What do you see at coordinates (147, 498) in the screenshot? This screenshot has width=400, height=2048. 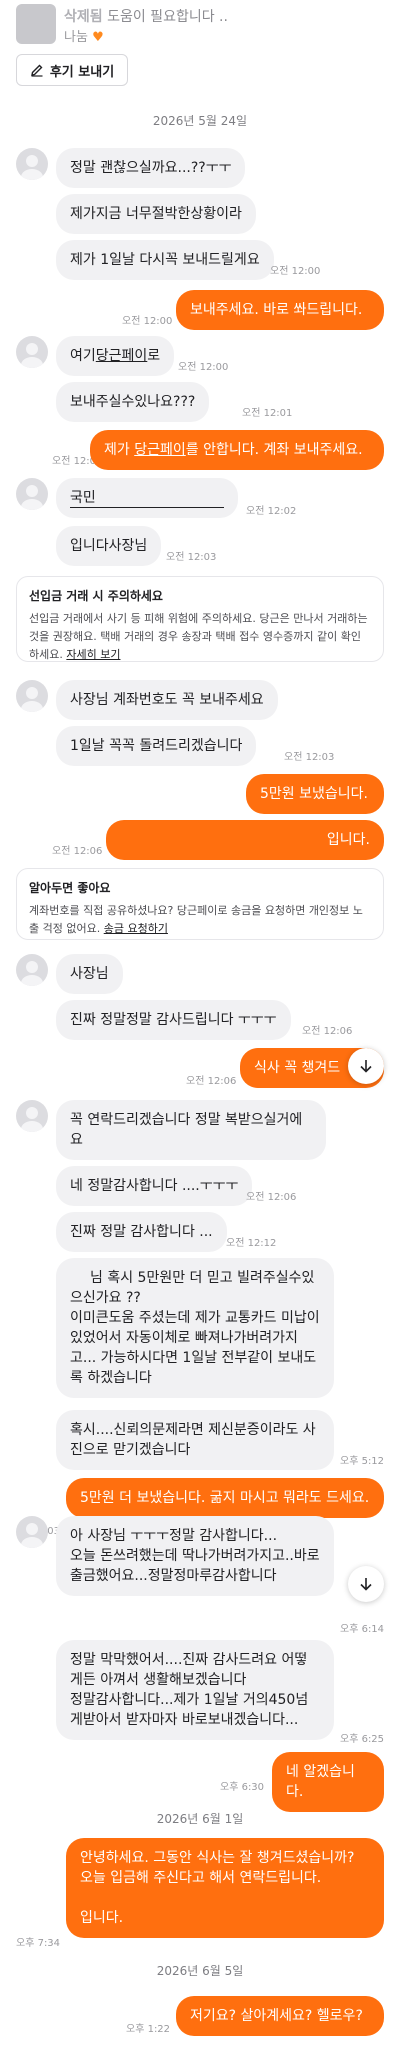 I see `incoming-message: 국민` at bounding box center [147, 498].